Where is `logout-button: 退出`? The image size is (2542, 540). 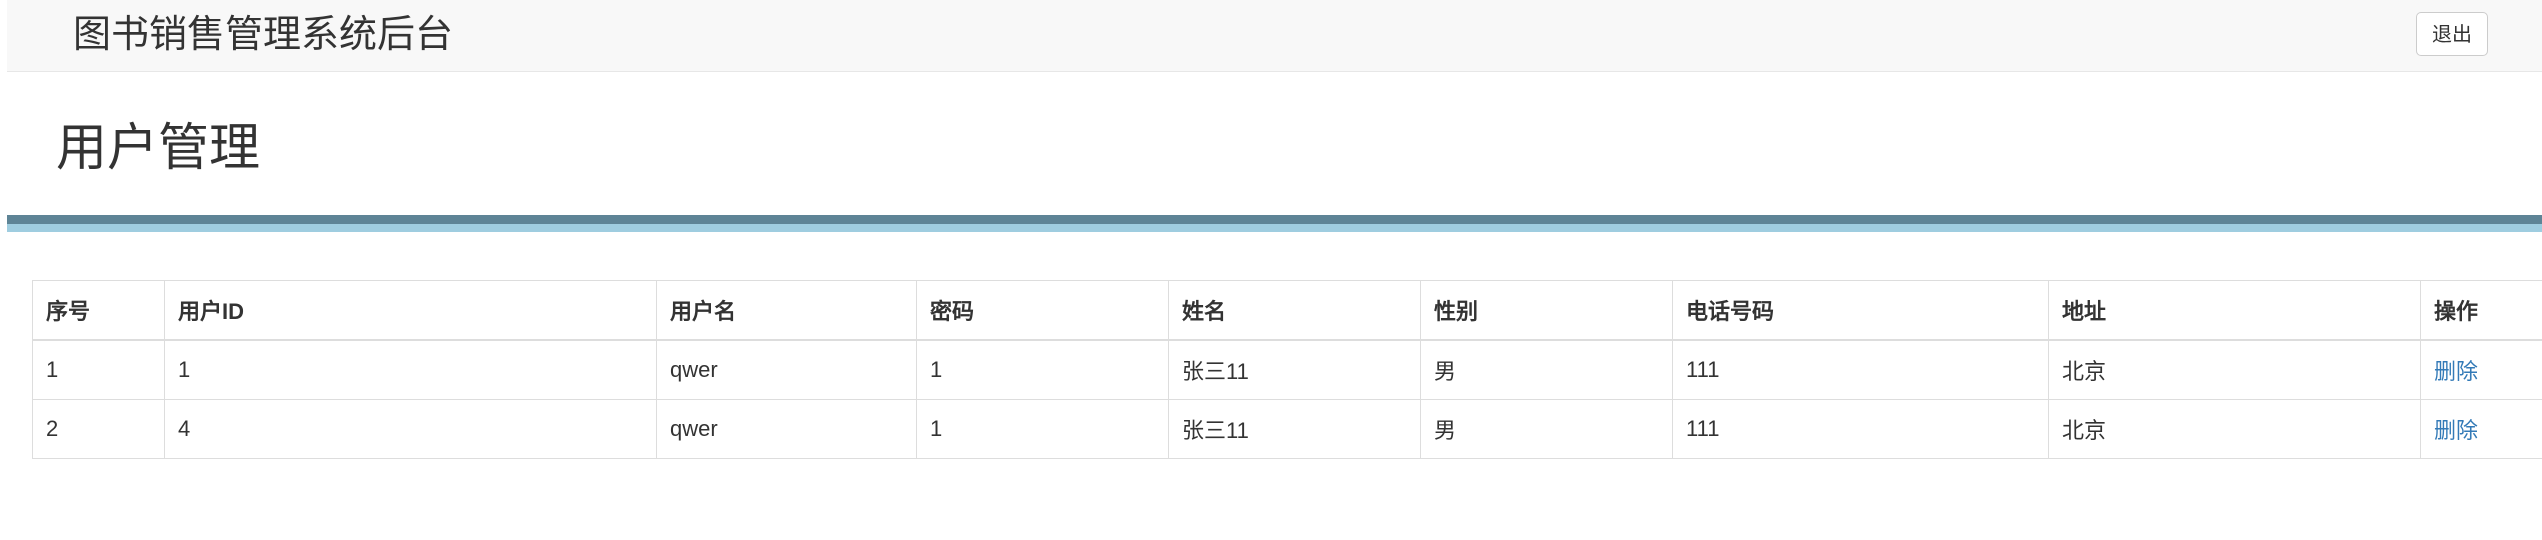 logout-button: 退出 is located at coordinates (2452, 34).